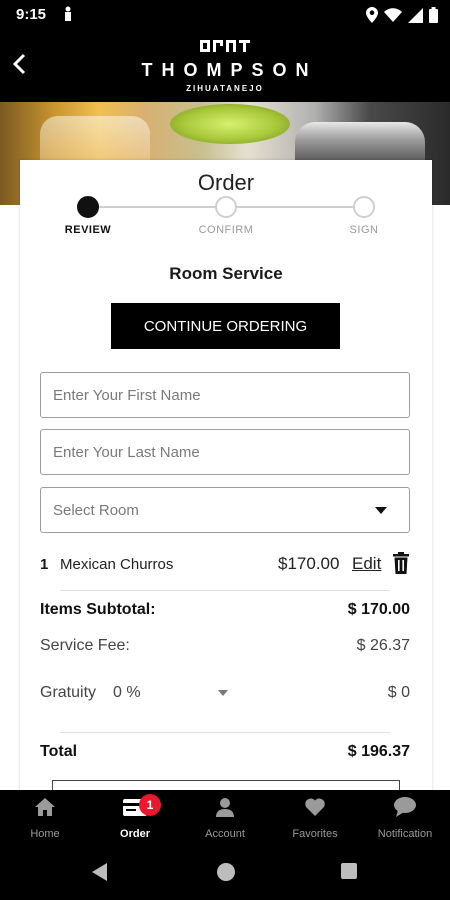 The image size is (450, 900). Describe the element at coordinates (378, 751) in the screenshot. I see `total-value: $ 196.37` at that location.